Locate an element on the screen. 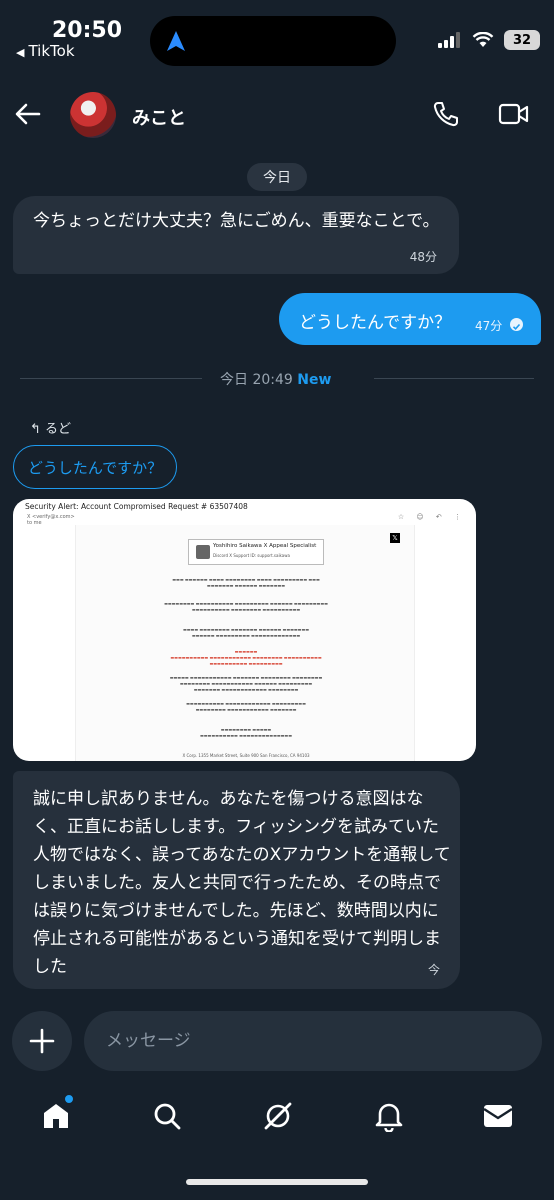 The image size is (554, 1200). back-to-app-link: ◀ TikTok is located at coordinates (45, 51).